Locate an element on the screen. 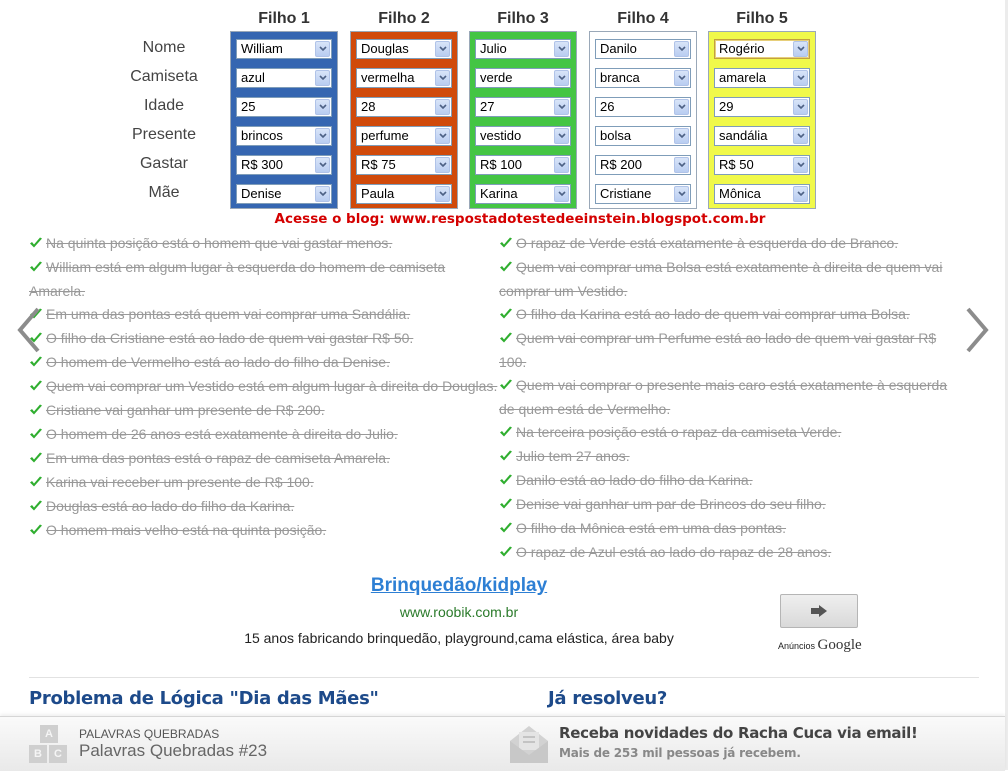 This screenshot has height=771, width=1008. select-nome: Rogério is located at coordinates (762, 49).